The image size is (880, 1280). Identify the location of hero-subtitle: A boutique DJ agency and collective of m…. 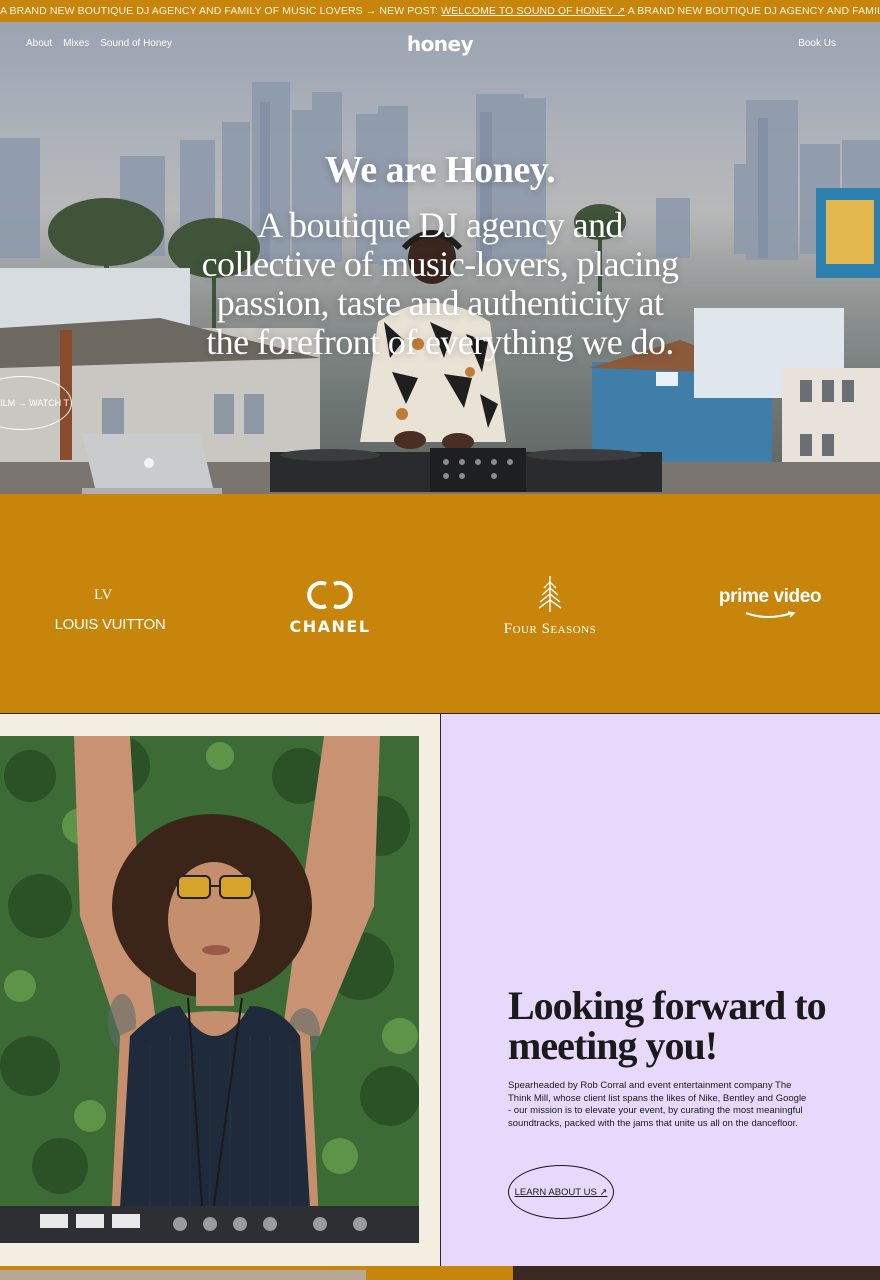
(440, 283).